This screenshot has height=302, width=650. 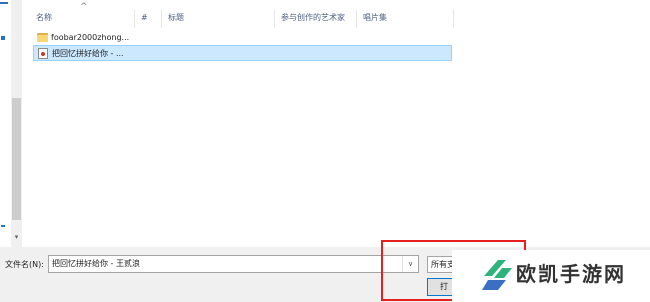 What do you see at coordinates (24, 264) in the screenshot?
I see `filename-label: 文件名(N):` at bounding box center [24, 264].